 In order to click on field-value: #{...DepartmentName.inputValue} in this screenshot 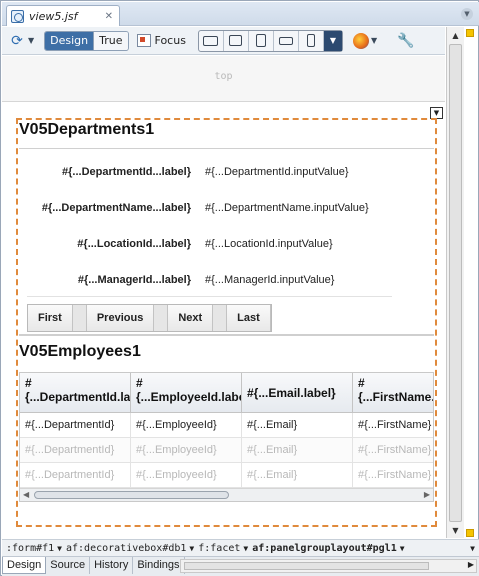, I will do `click(287, 208)`.